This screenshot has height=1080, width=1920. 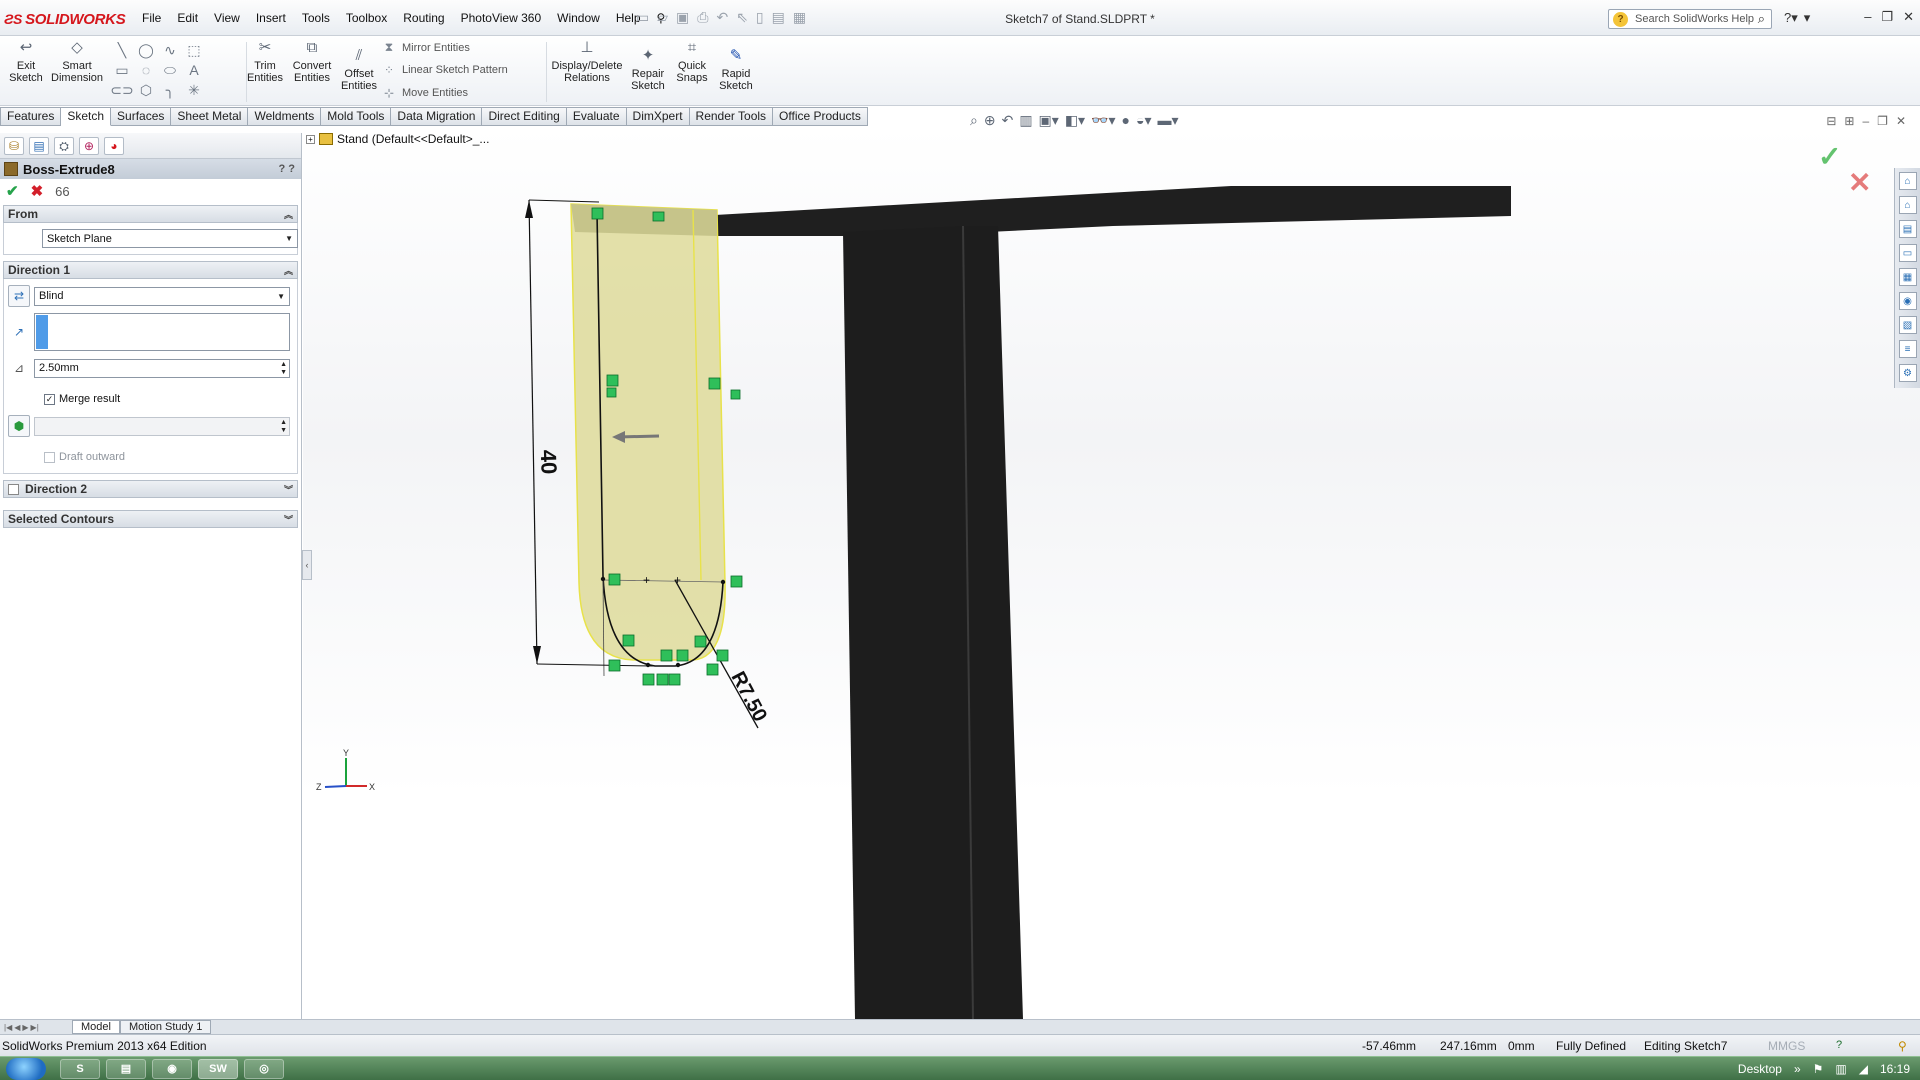 What do you see at coordinates (17, 1027) in the screenshot?
I see `prev-tab-icon: ◀` at bounding box center [17, 1027].